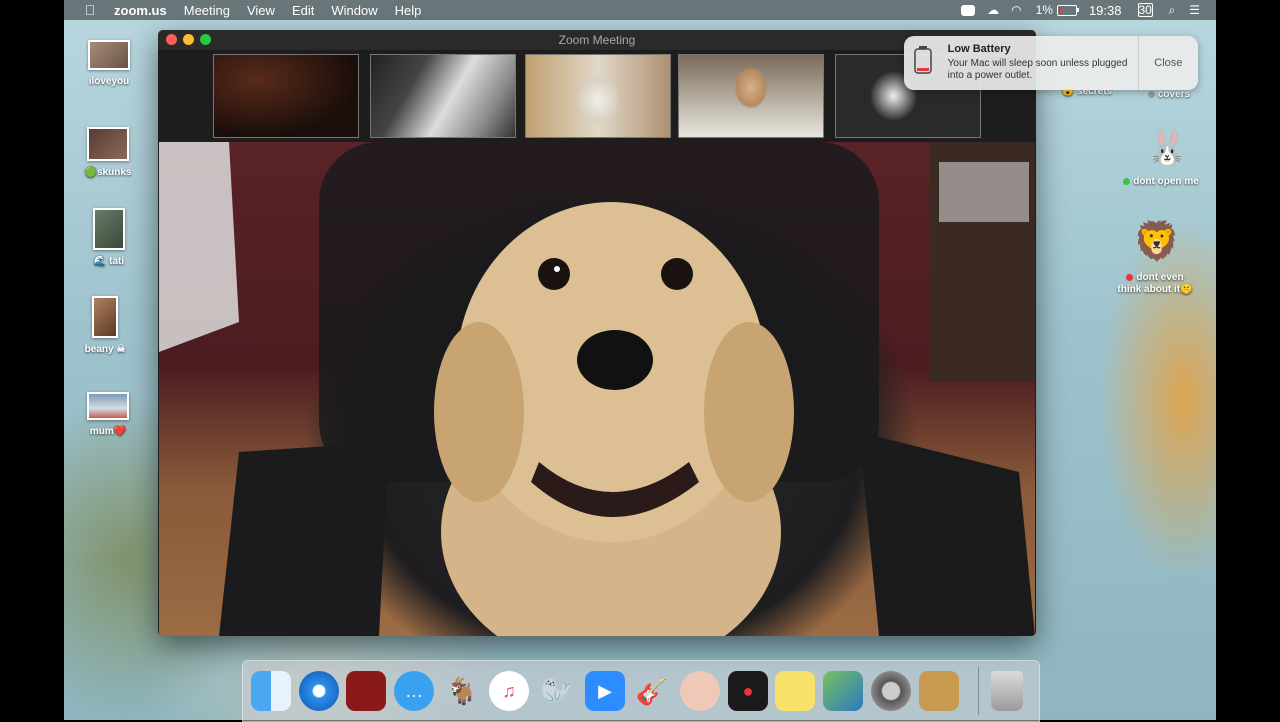  I want to click on desktop-icon-label: covers, so click(1169, 94).